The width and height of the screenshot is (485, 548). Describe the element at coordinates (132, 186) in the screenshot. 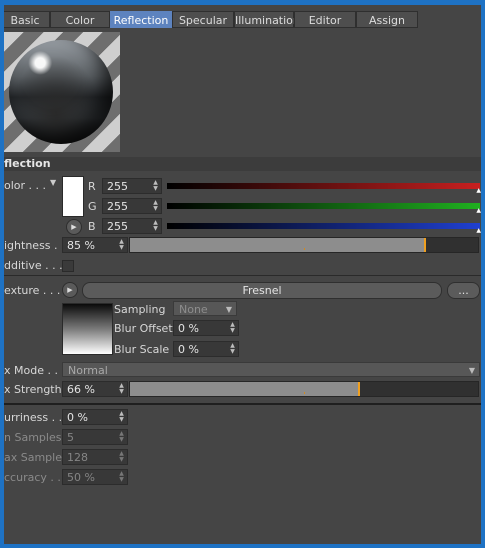

I see `r-field: 255 ▲ ▼` at that location.